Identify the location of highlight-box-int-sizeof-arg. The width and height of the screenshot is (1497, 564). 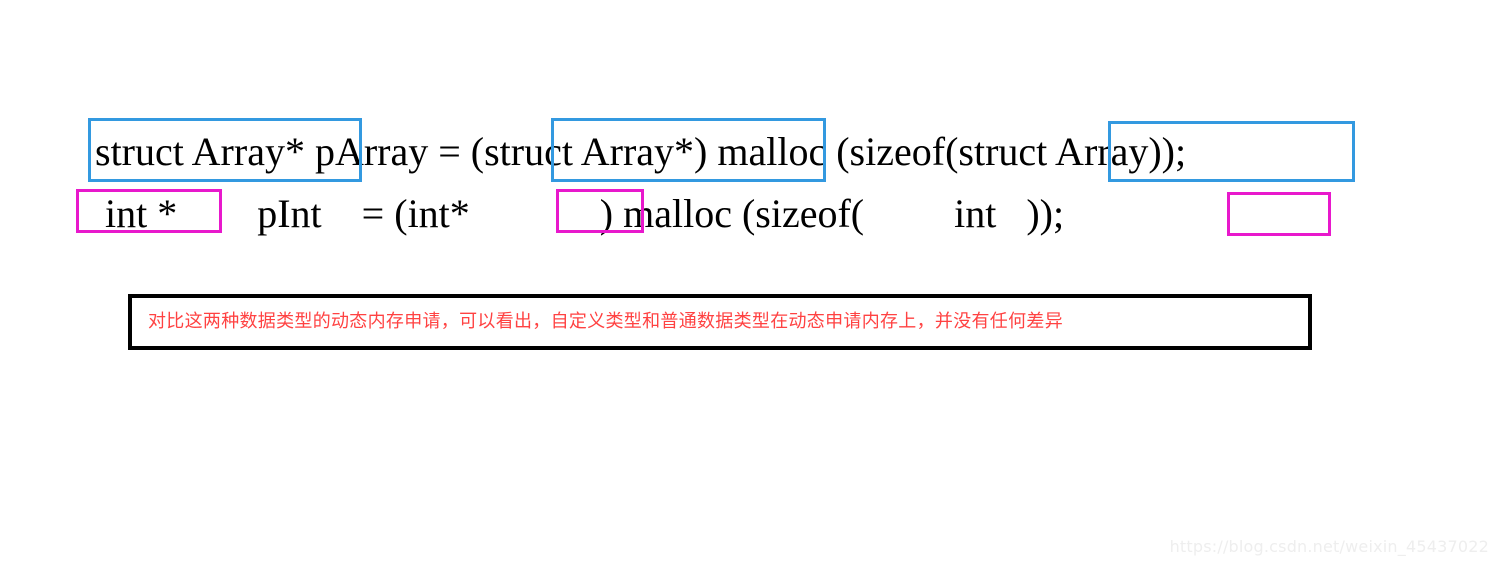
(1279, 214).